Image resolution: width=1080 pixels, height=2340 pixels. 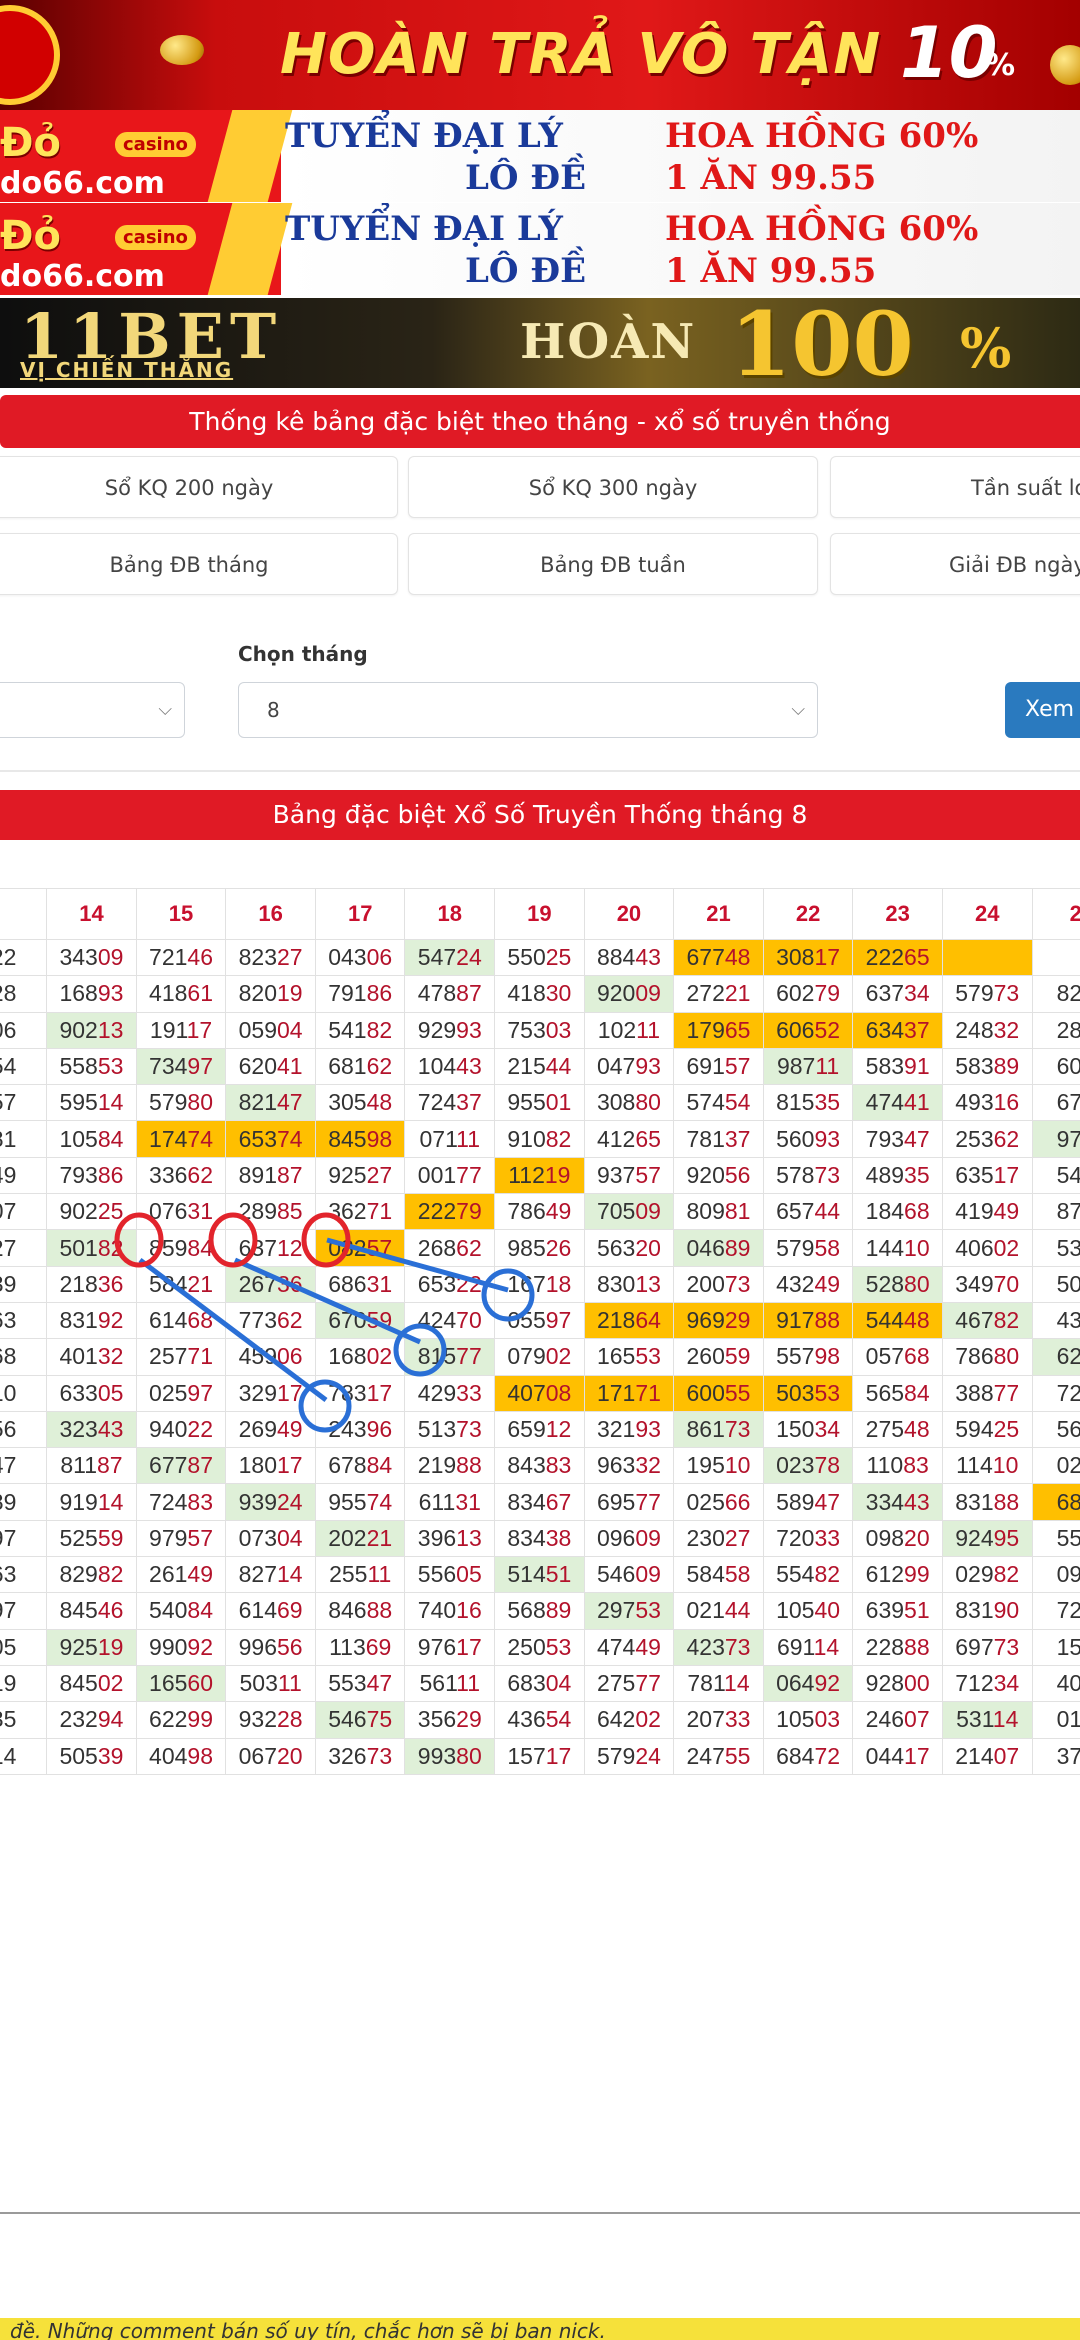 What do you see at coordinates (347, 1320) in the screenshot?
I see `prize-prefix: 670` at bounding box center [347, 1320].